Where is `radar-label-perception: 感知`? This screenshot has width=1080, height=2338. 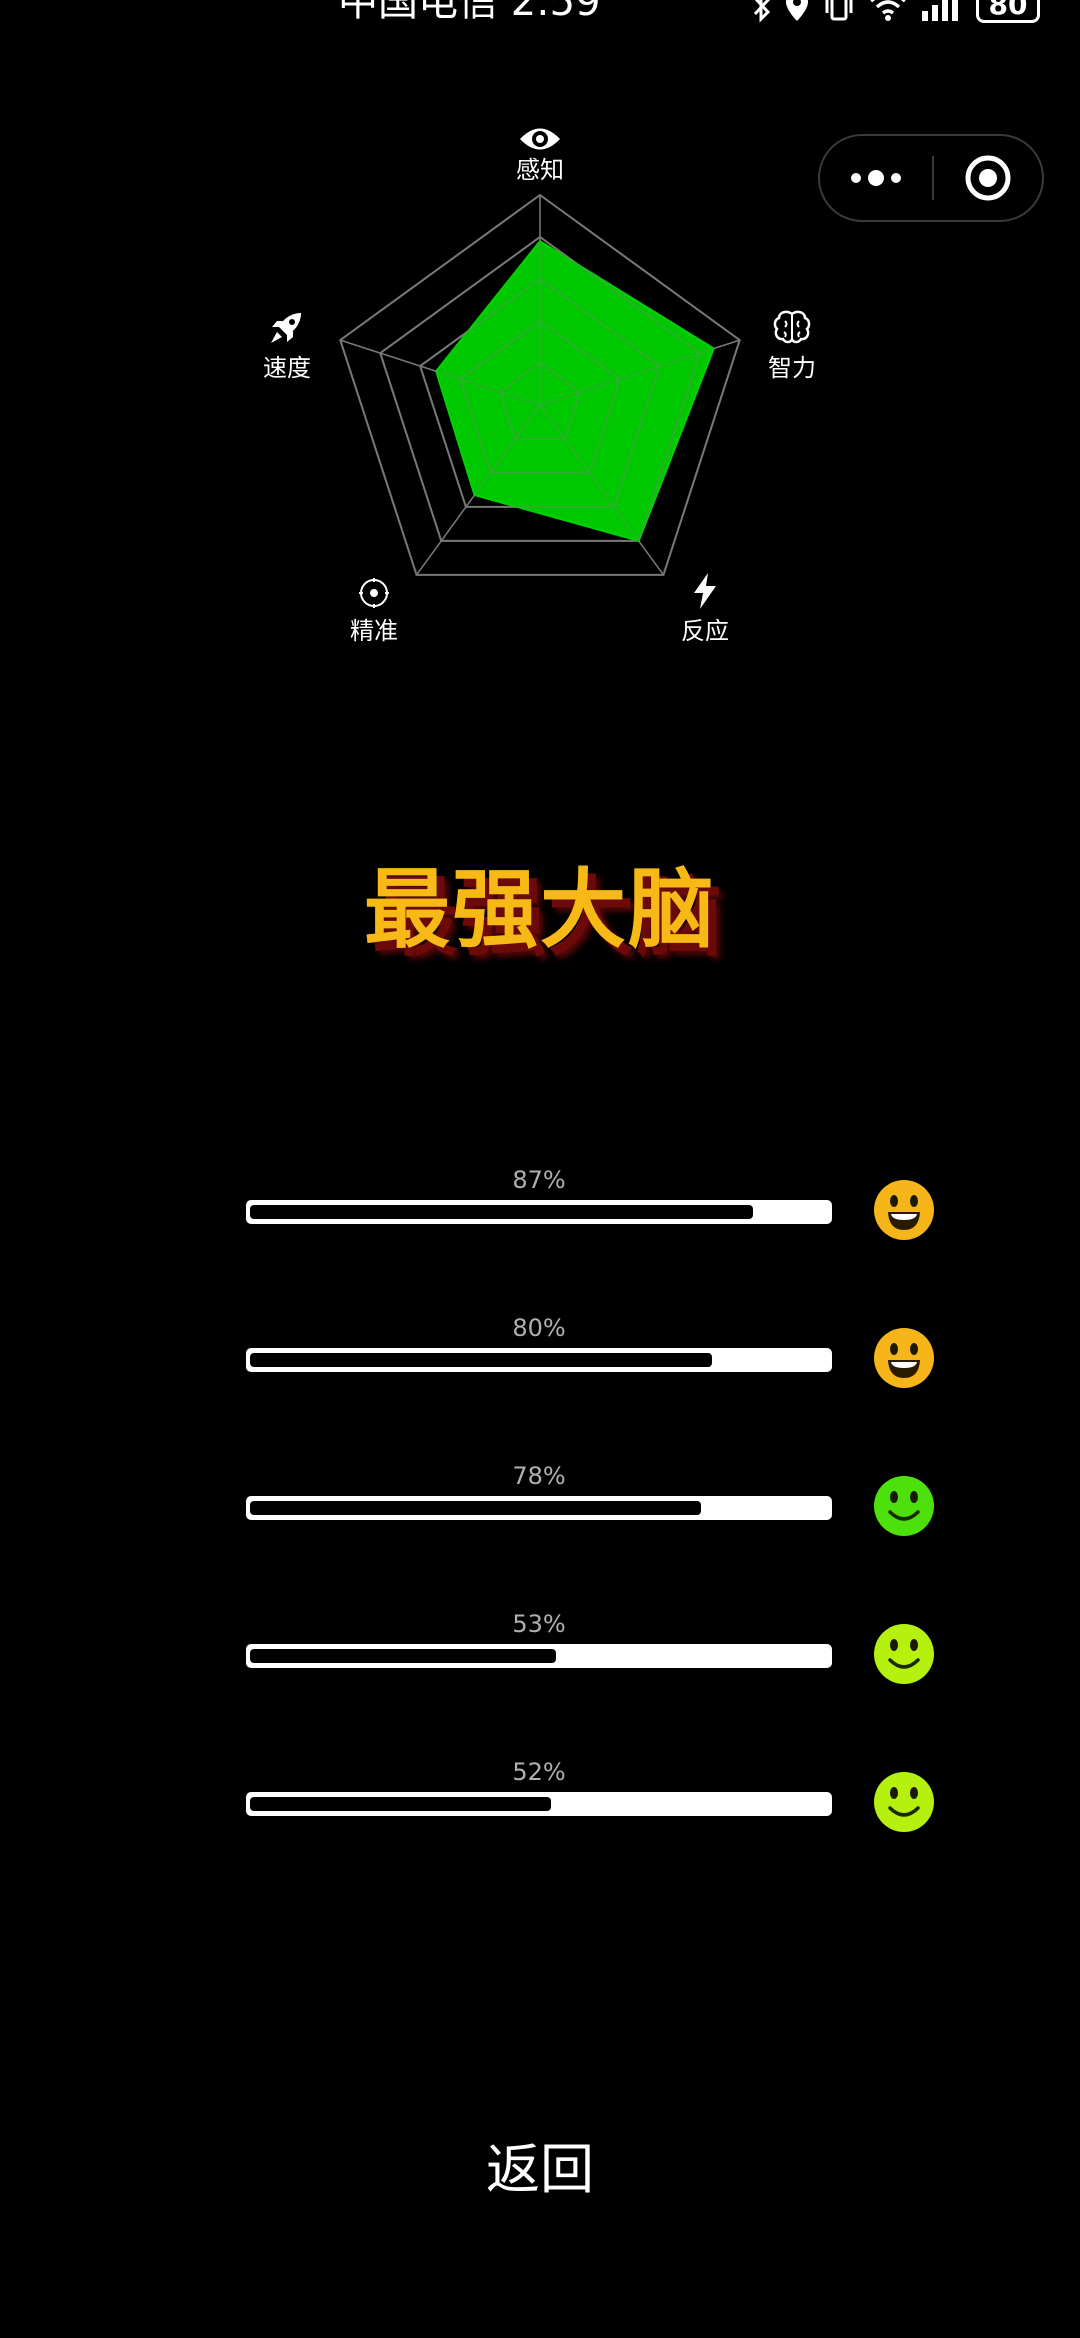
radar-label-perception: 感知 is located at coordinates (540, 170).